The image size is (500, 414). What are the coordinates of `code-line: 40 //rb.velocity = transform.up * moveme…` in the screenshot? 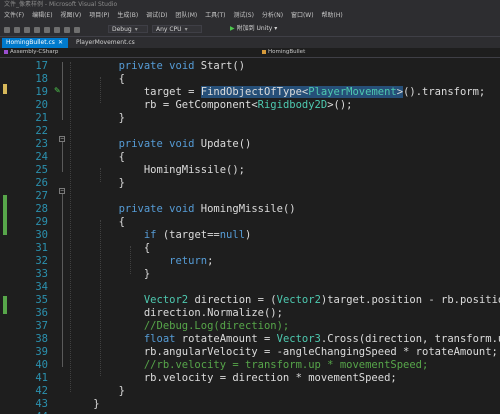 It's located at (250, 365).